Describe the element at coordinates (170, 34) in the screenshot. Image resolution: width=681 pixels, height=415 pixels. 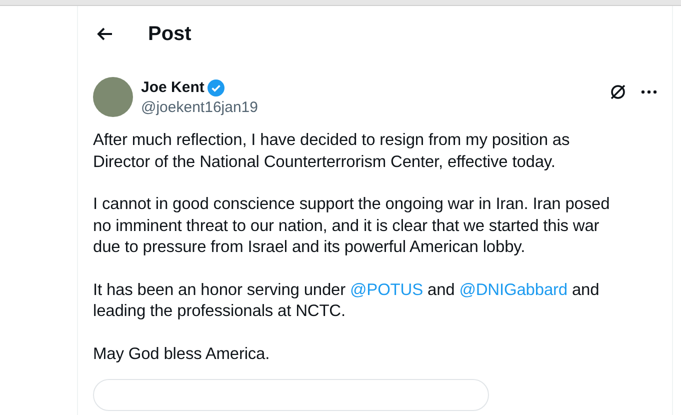
I see `page-title: Post` at that location.